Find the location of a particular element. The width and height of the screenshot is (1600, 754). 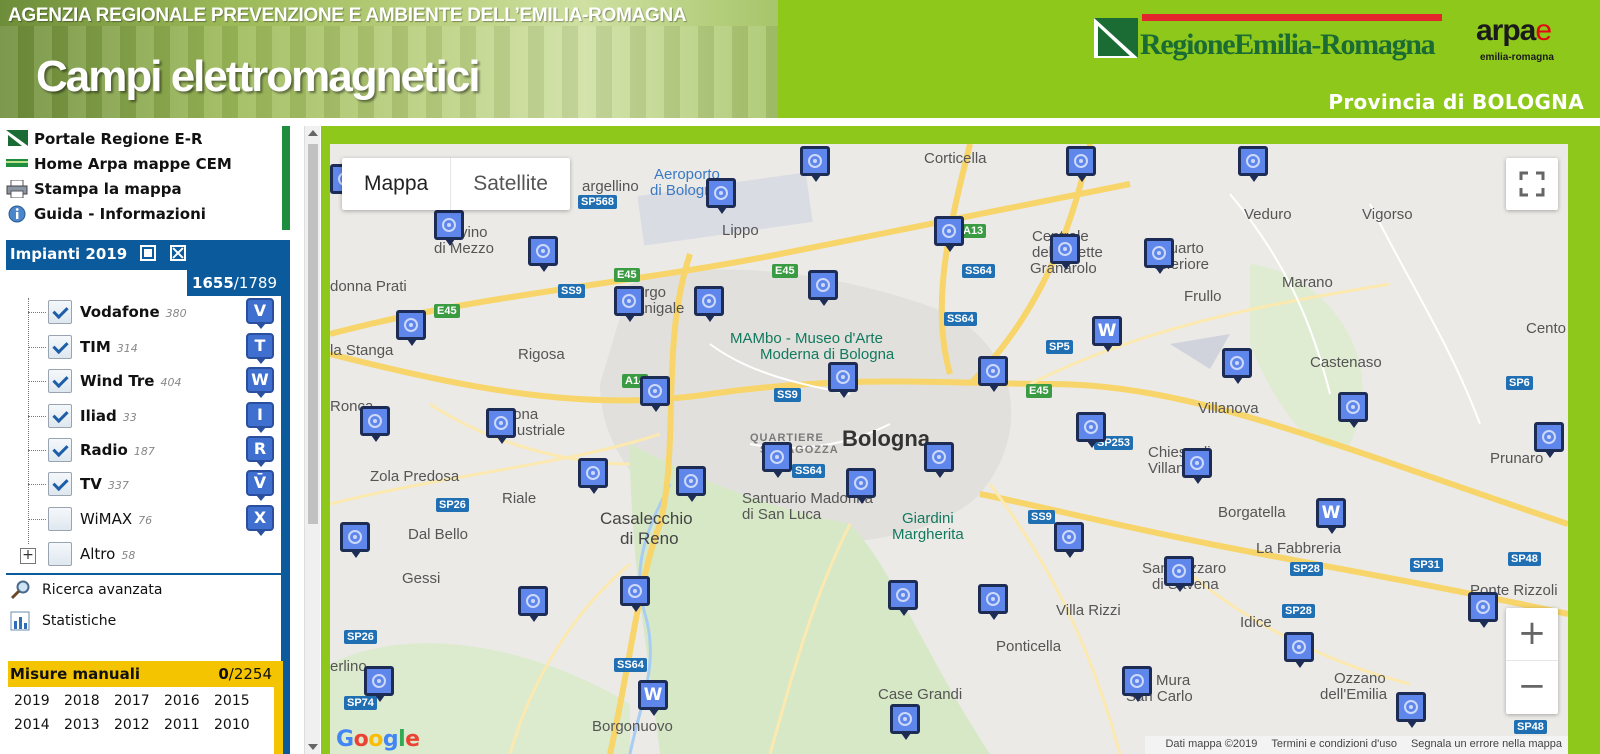

windtre-marker-icon: W is located at coordinates (260, 382).